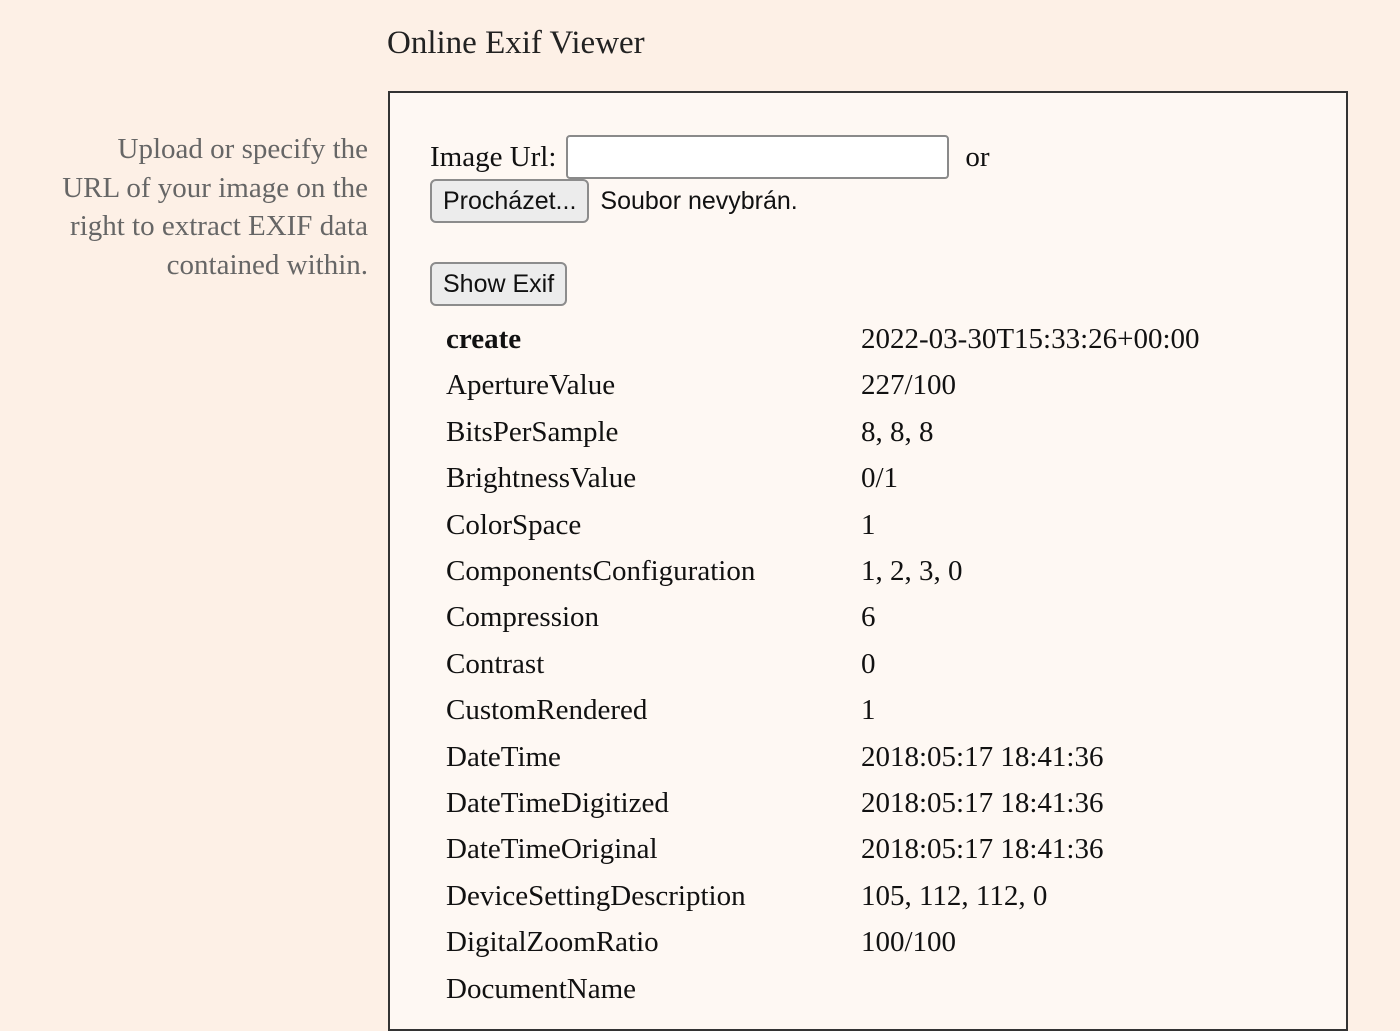 The image size is (1400, 1031). I want to click on sidebar-line: Upload or specify the, so click(242, 149).